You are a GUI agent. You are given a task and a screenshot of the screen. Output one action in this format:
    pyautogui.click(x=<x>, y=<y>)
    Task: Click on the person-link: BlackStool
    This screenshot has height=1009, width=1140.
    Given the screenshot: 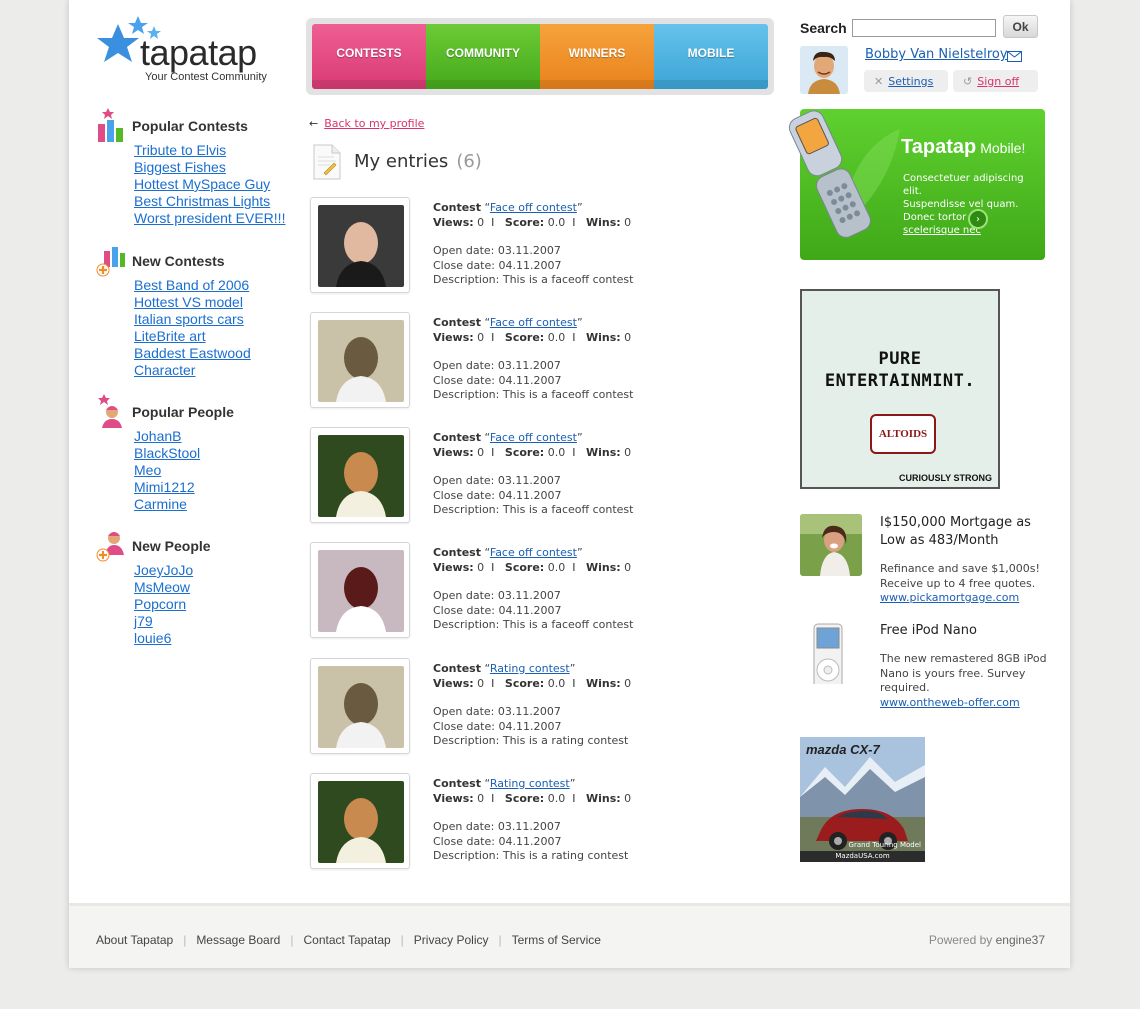 What is the action you would take?
    pyautogui.click(x=167, y=453)
    